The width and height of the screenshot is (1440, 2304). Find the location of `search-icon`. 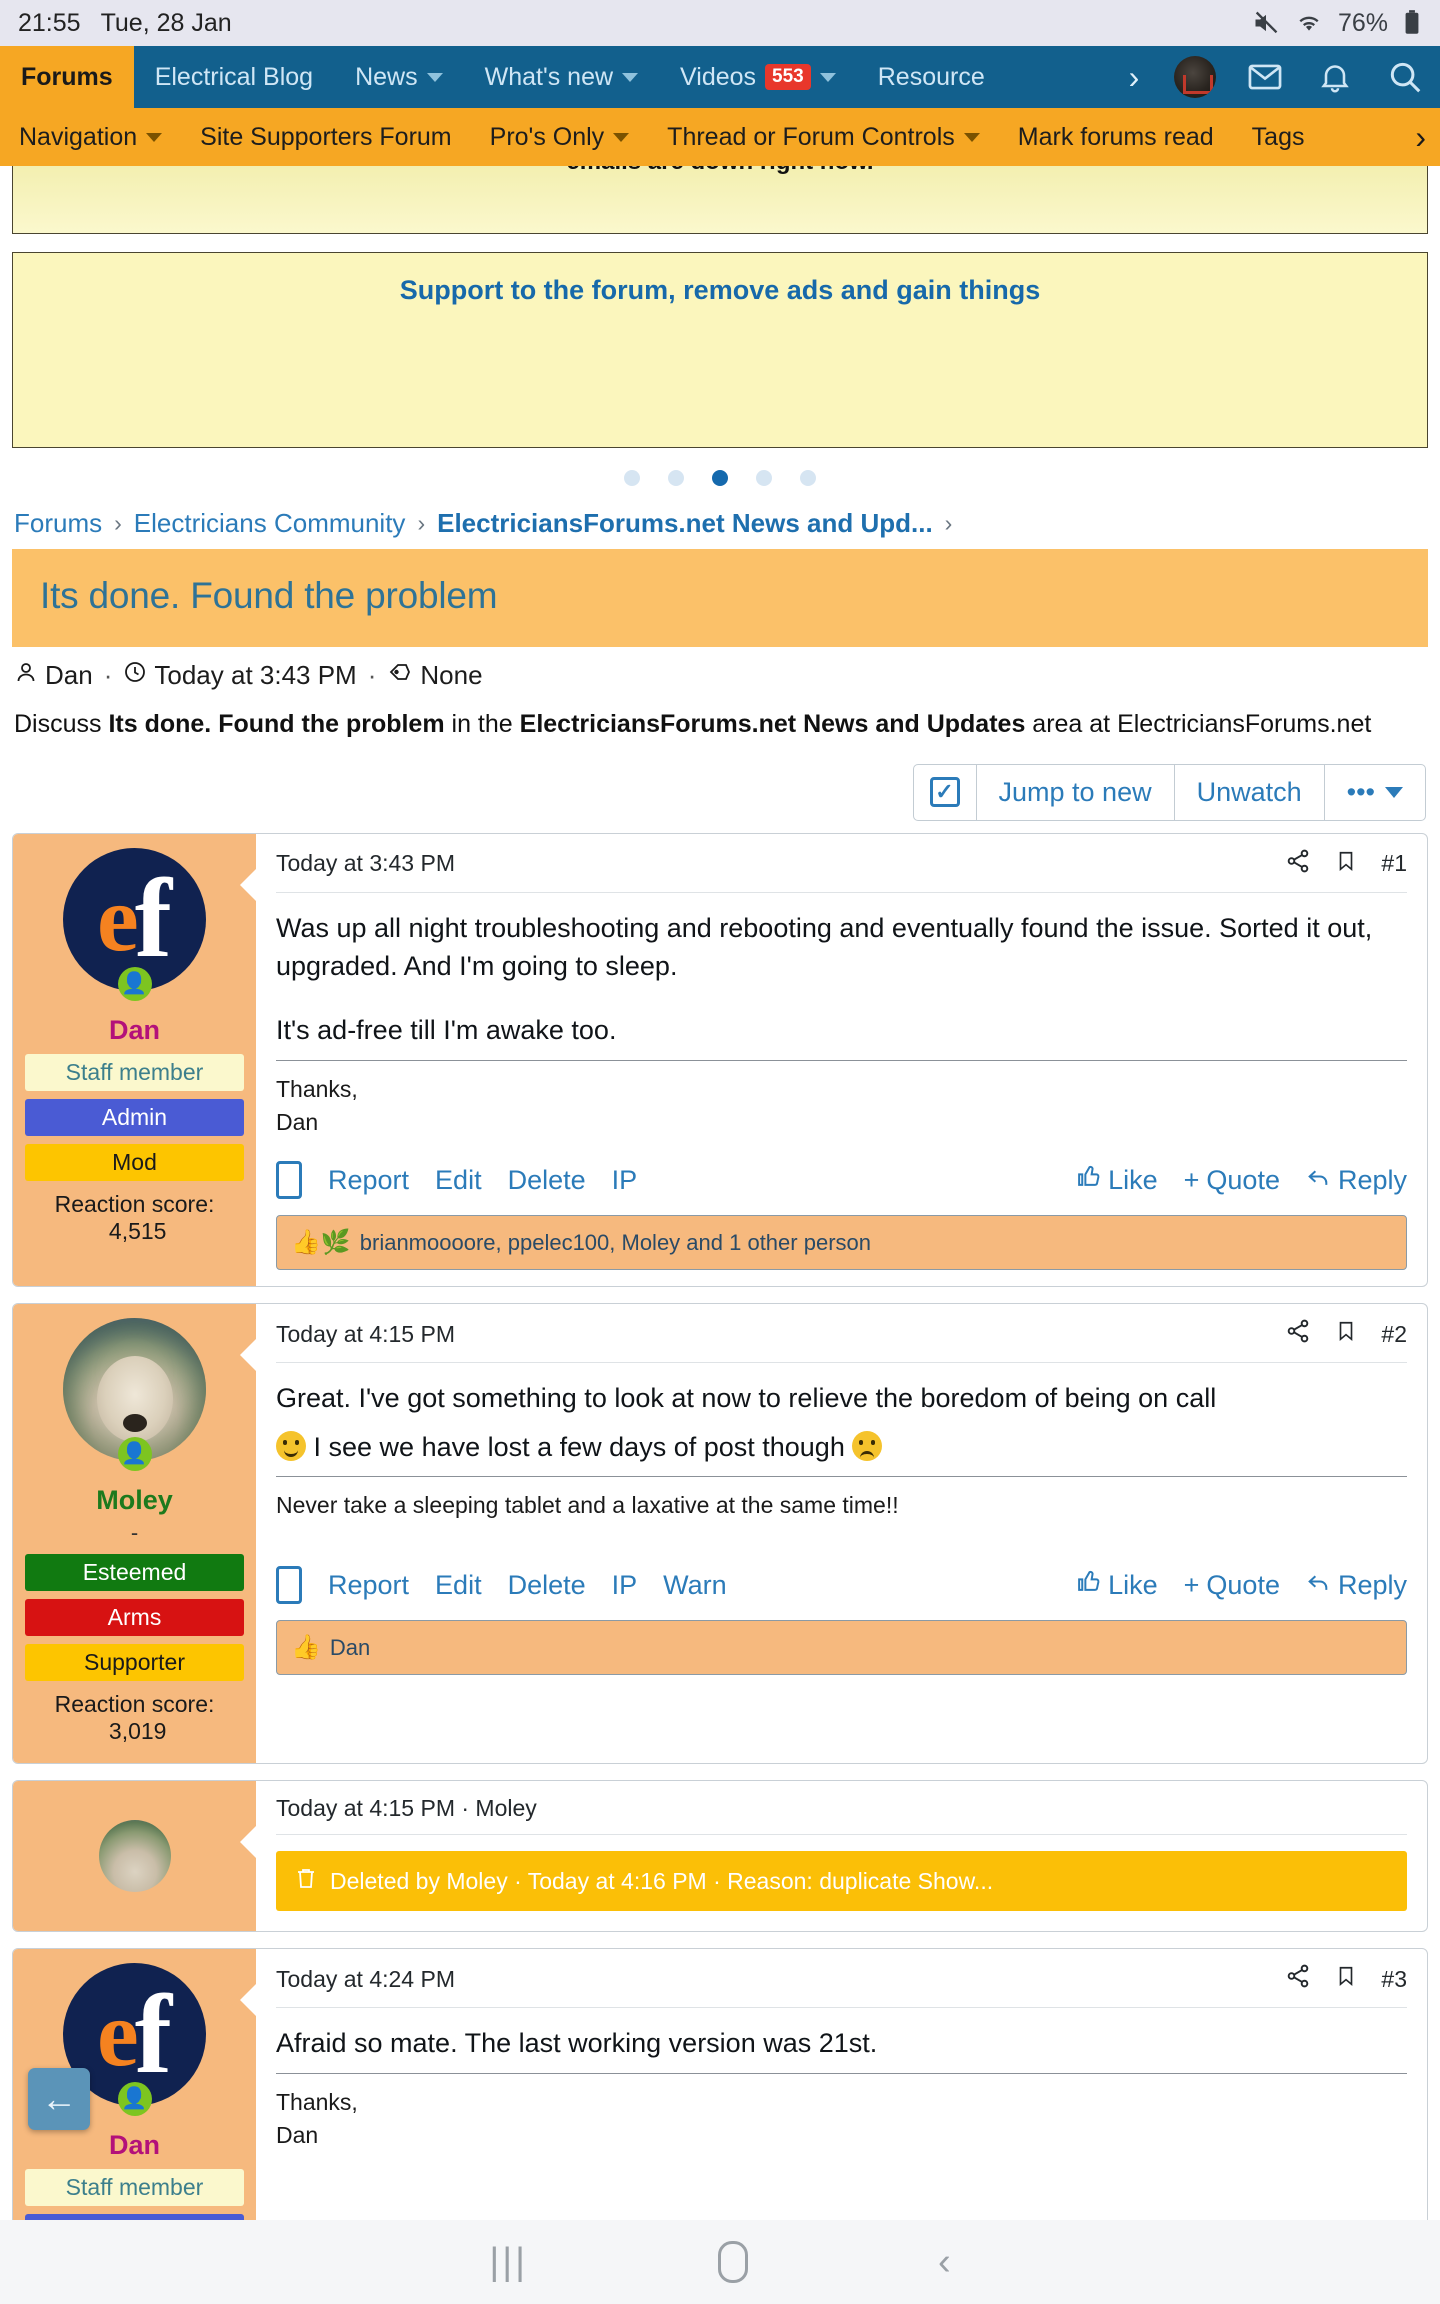

search-icon is located at coordinates (1405, 77).